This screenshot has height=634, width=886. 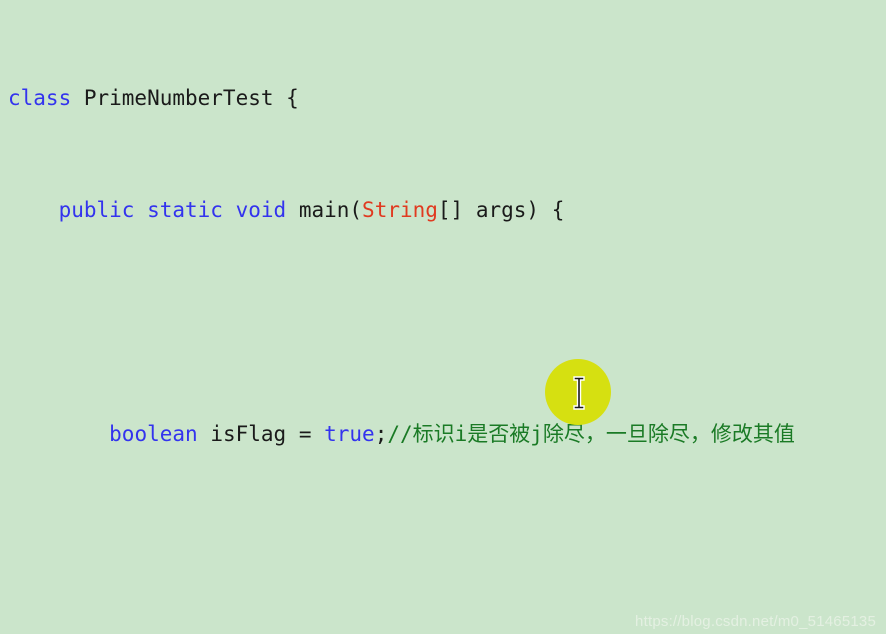 I want to click on code-line-main-decl: public static void main(String[] args) {, so click(x=443, y=210).